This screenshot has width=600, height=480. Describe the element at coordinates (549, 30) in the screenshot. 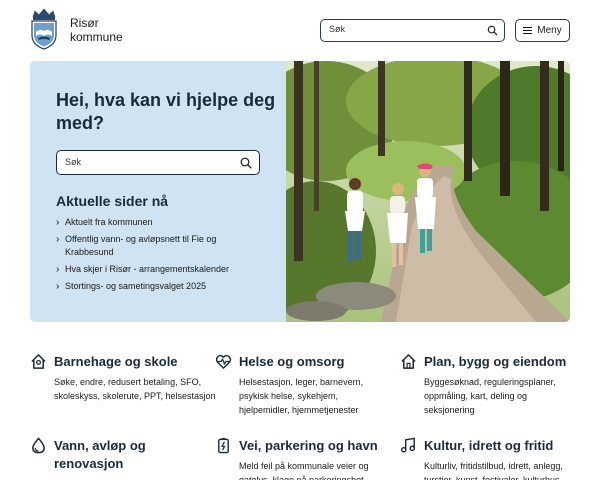

I see `menu-label: Meny` at that location.